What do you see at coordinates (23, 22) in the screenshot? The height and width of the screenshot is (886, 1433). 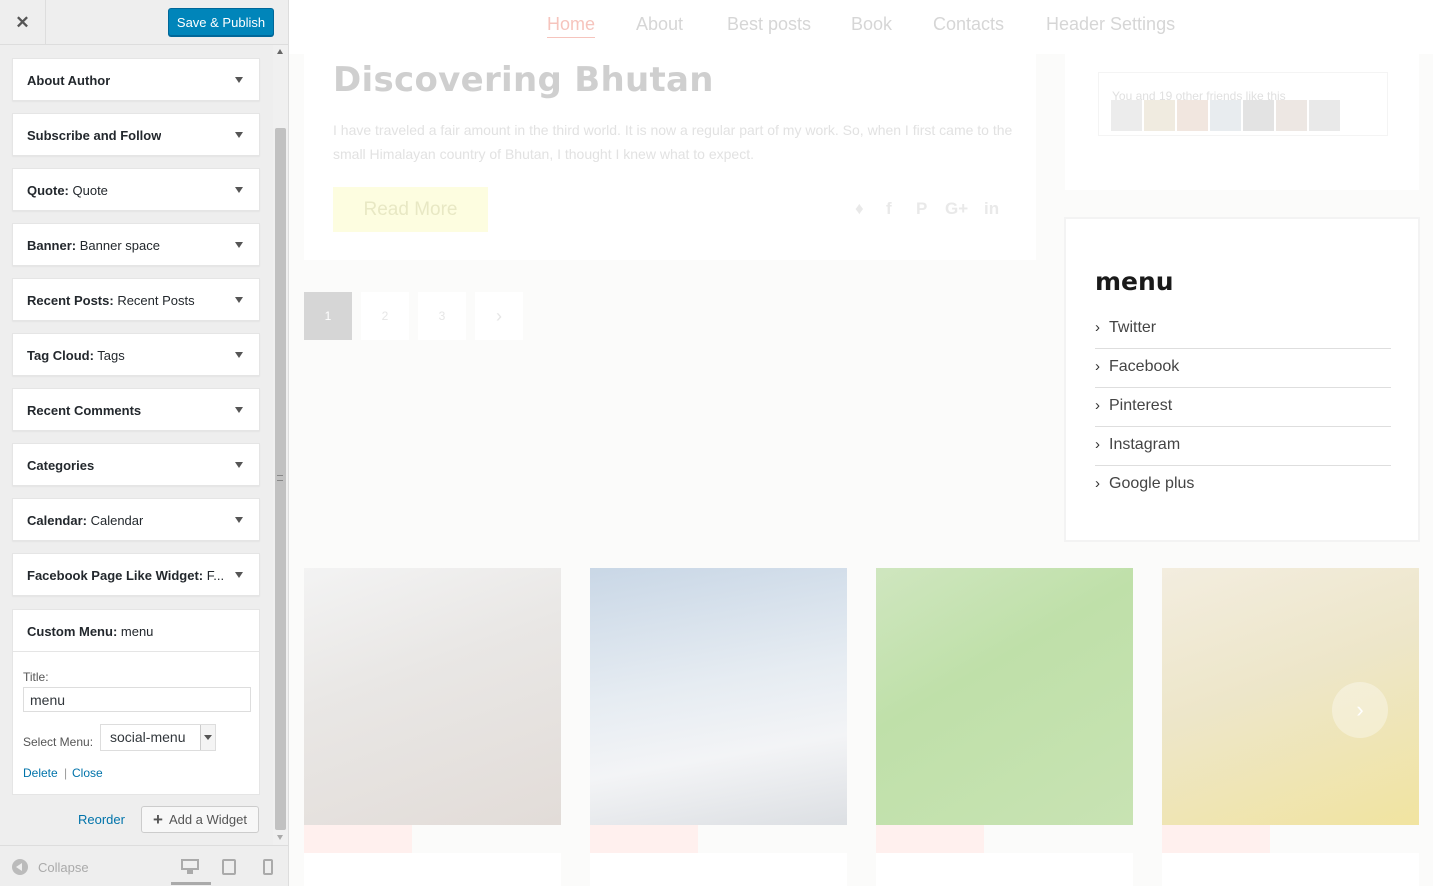 I see `close-icon: ✕` at bounding box center [23, 22].